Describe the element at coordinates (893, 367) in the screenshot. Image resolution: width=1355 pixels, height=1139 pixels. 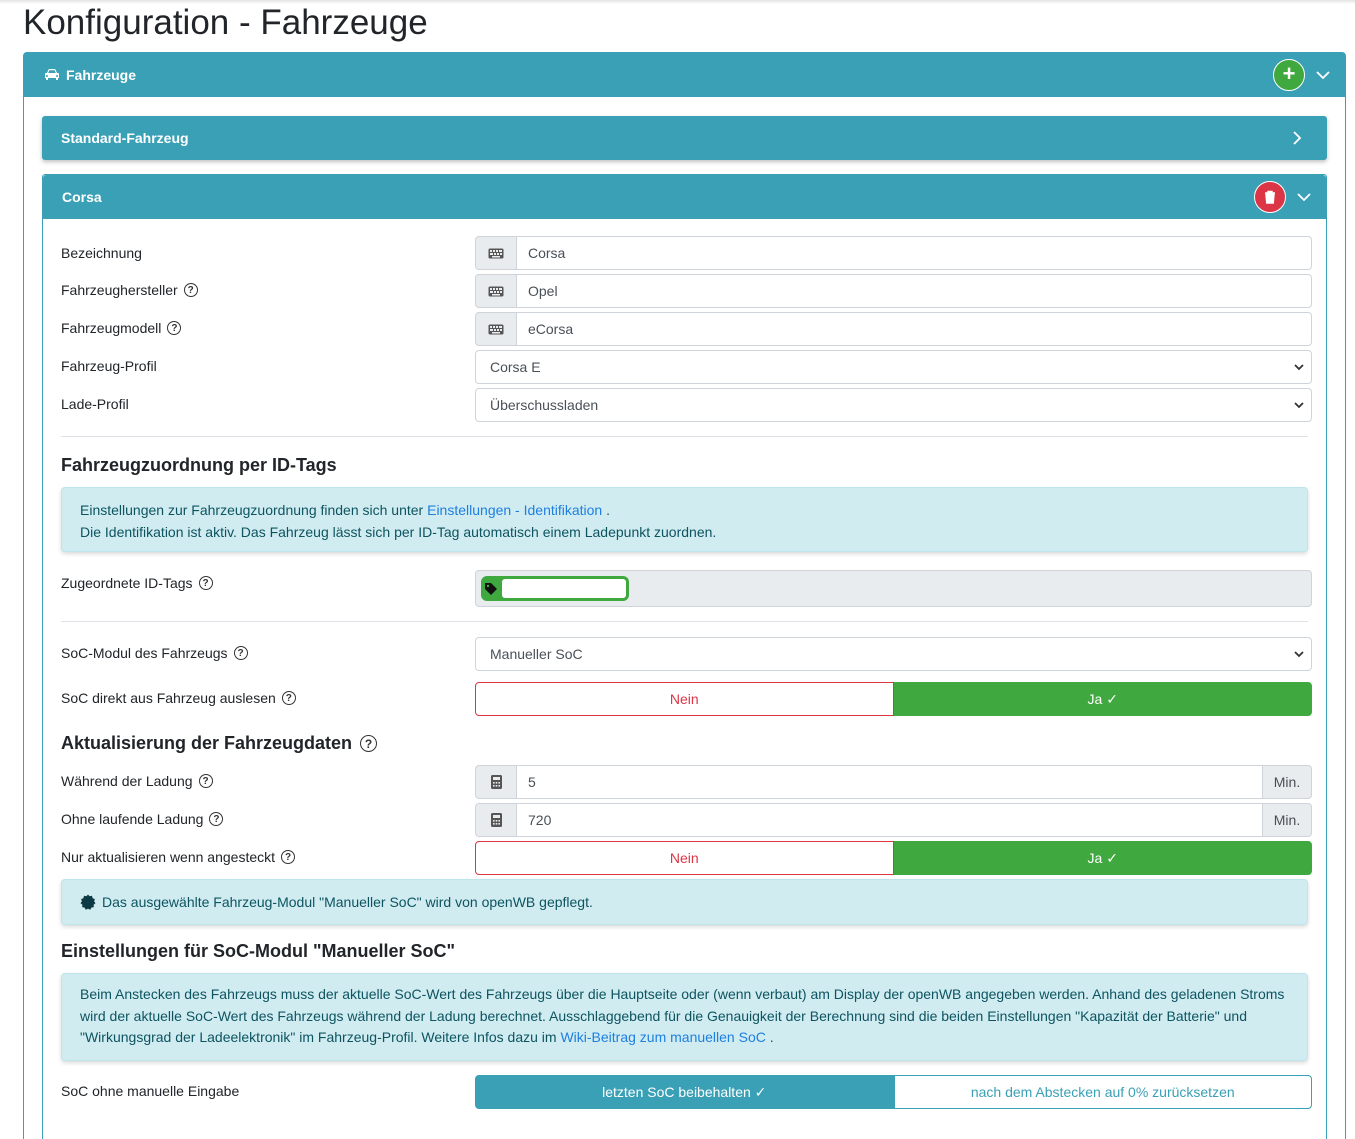
I see `profil-select: Corsa E` at that location.